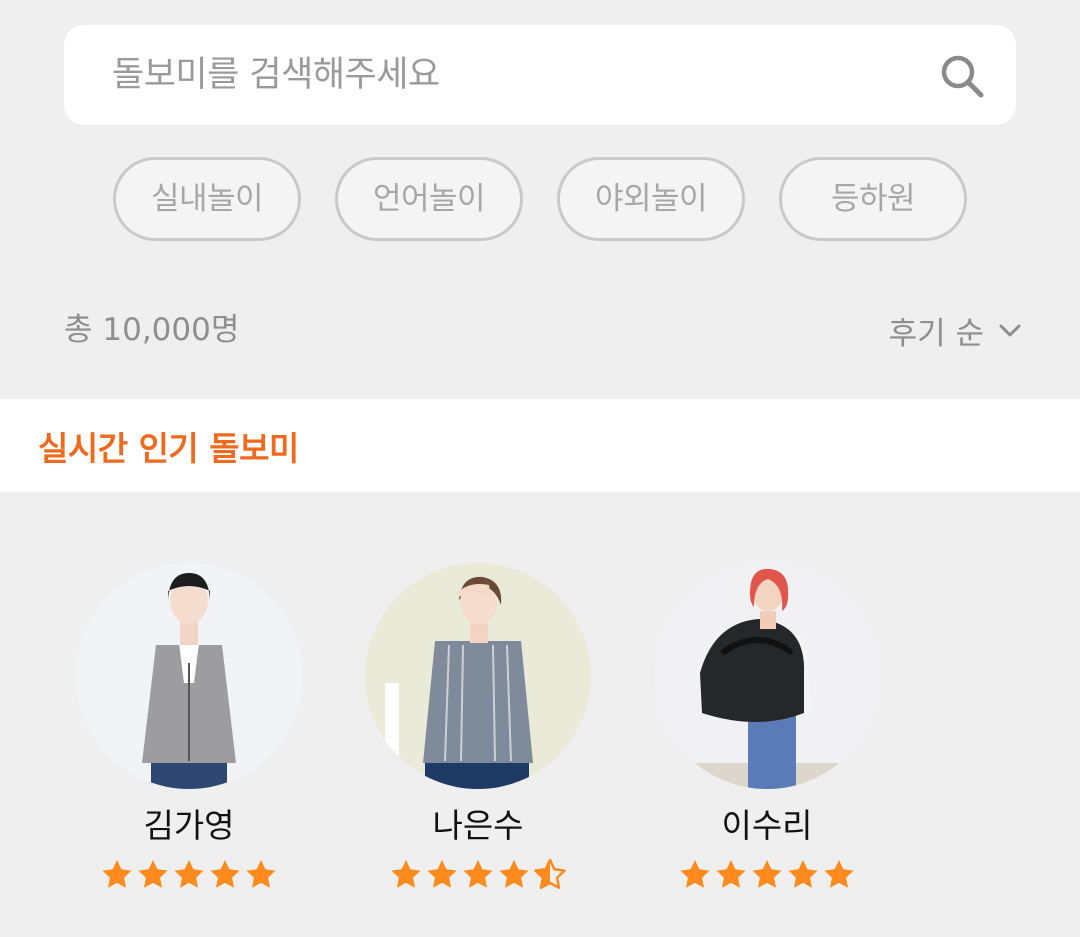 This screenshot has width=1080, height=937. What do you see at coordinates (544, 330) in the screenshot?
I see `result-summary: 총 10,000명 후기 순` at bounding box center [544, 330].